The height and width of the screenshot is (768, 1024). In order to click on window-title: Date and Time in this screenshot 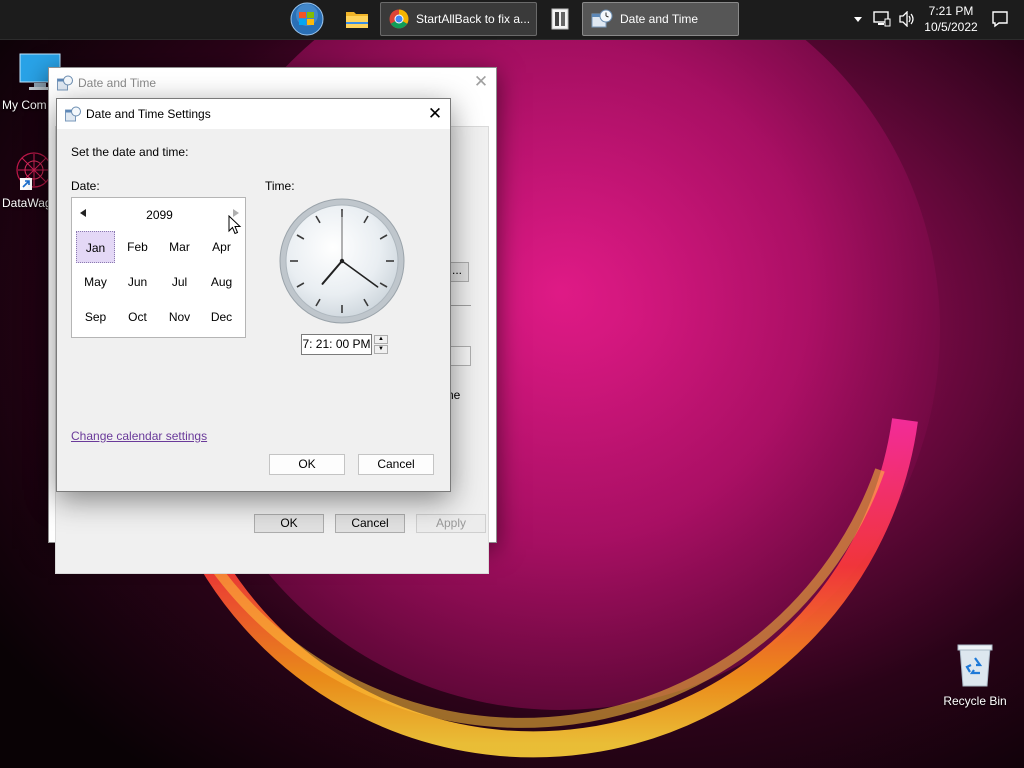, I will do `click(117, 83)`.